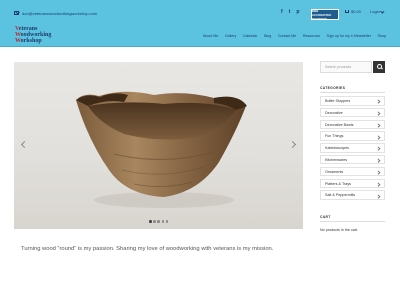 The image size is (400, 300). Describe the element at coordinates (352, 183) in the screenshot. I see `category-platters-trays: Platters & Trays` at that location.